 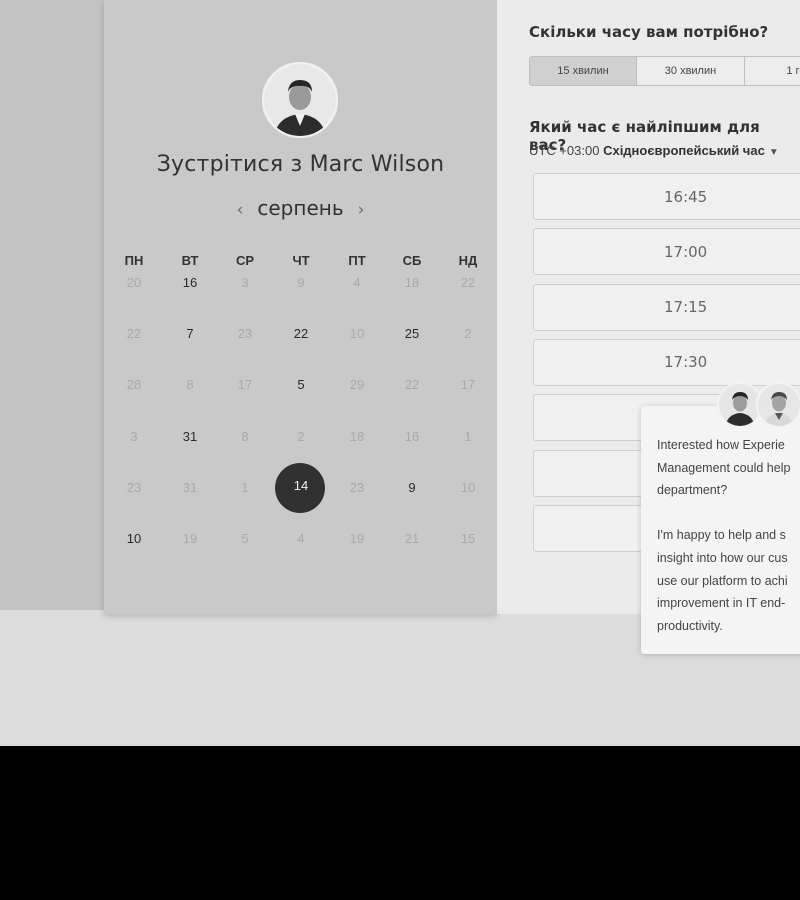 What do you see at coordinates (468, 260) in the screenshot?
I see `weekday-label: НД` at bounding box center [468, 260].